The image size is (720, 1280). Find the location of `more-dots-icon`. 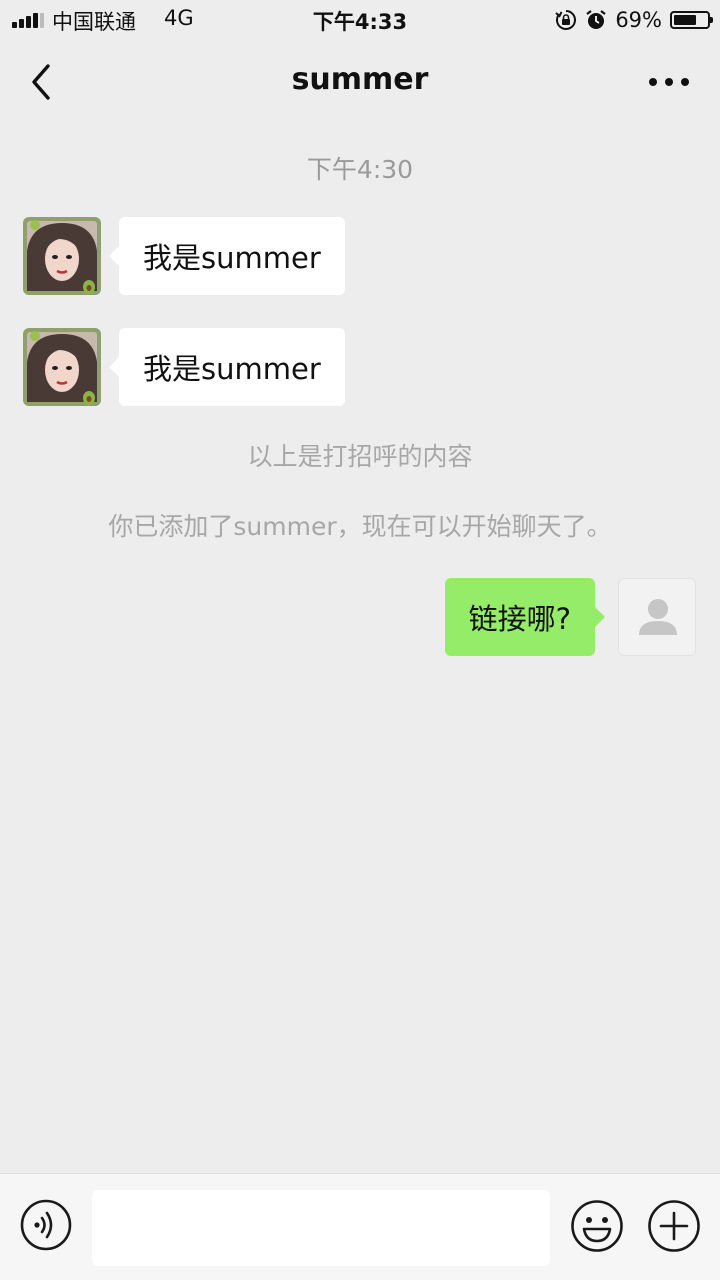

more-dots-icon is located at coordinates (669, 82).